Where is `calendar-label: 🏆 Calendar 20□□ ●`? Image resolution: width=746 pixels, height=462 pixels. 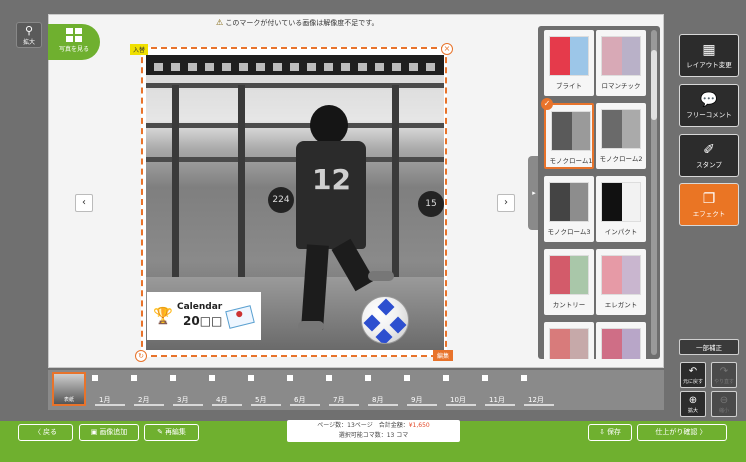
calendar-label: 🏆 Calendar 20□□ ● is located at coordinates (204, 316).